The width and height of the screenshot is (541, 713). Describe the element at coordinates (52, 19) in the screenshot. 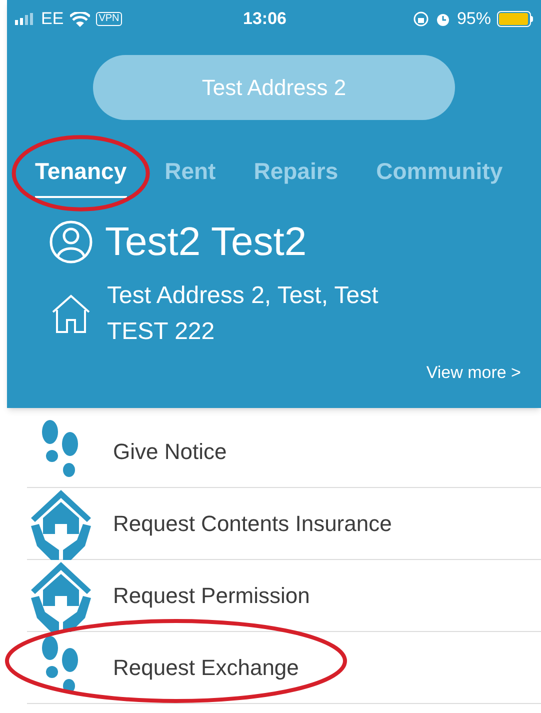

I see `carrier-name: EE` at that location.